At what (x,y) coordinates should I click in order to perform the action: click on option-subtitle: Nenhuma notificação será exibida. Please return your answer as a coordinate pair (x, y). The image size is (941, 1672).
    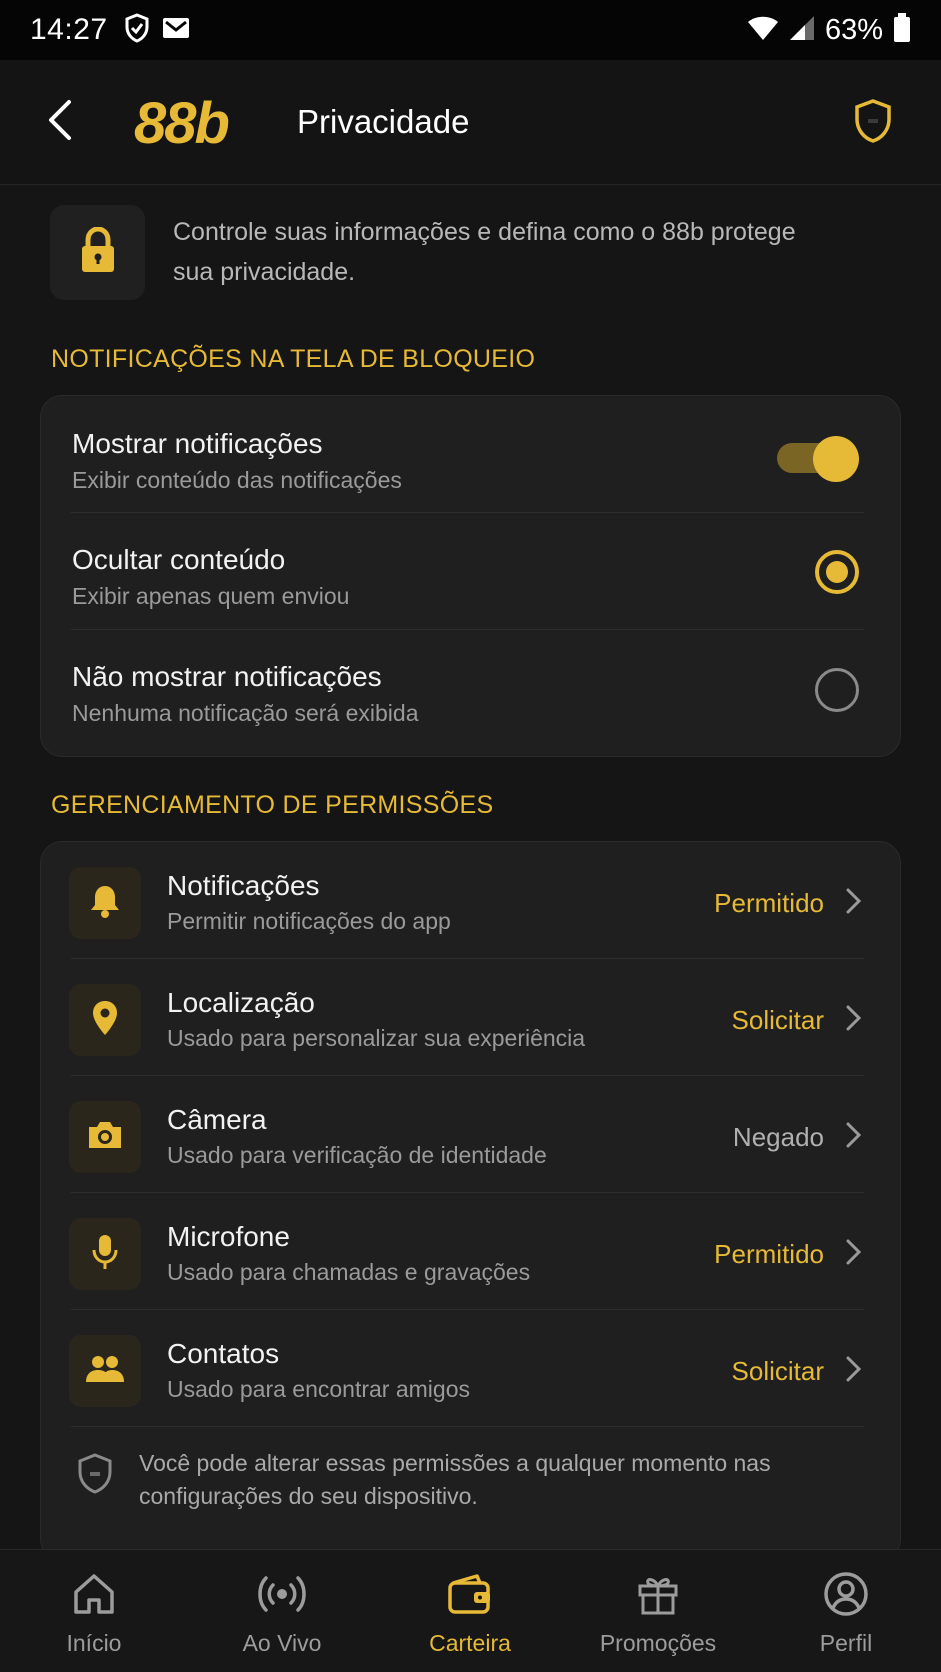
    Looking at the image, I should click on (245, 713).